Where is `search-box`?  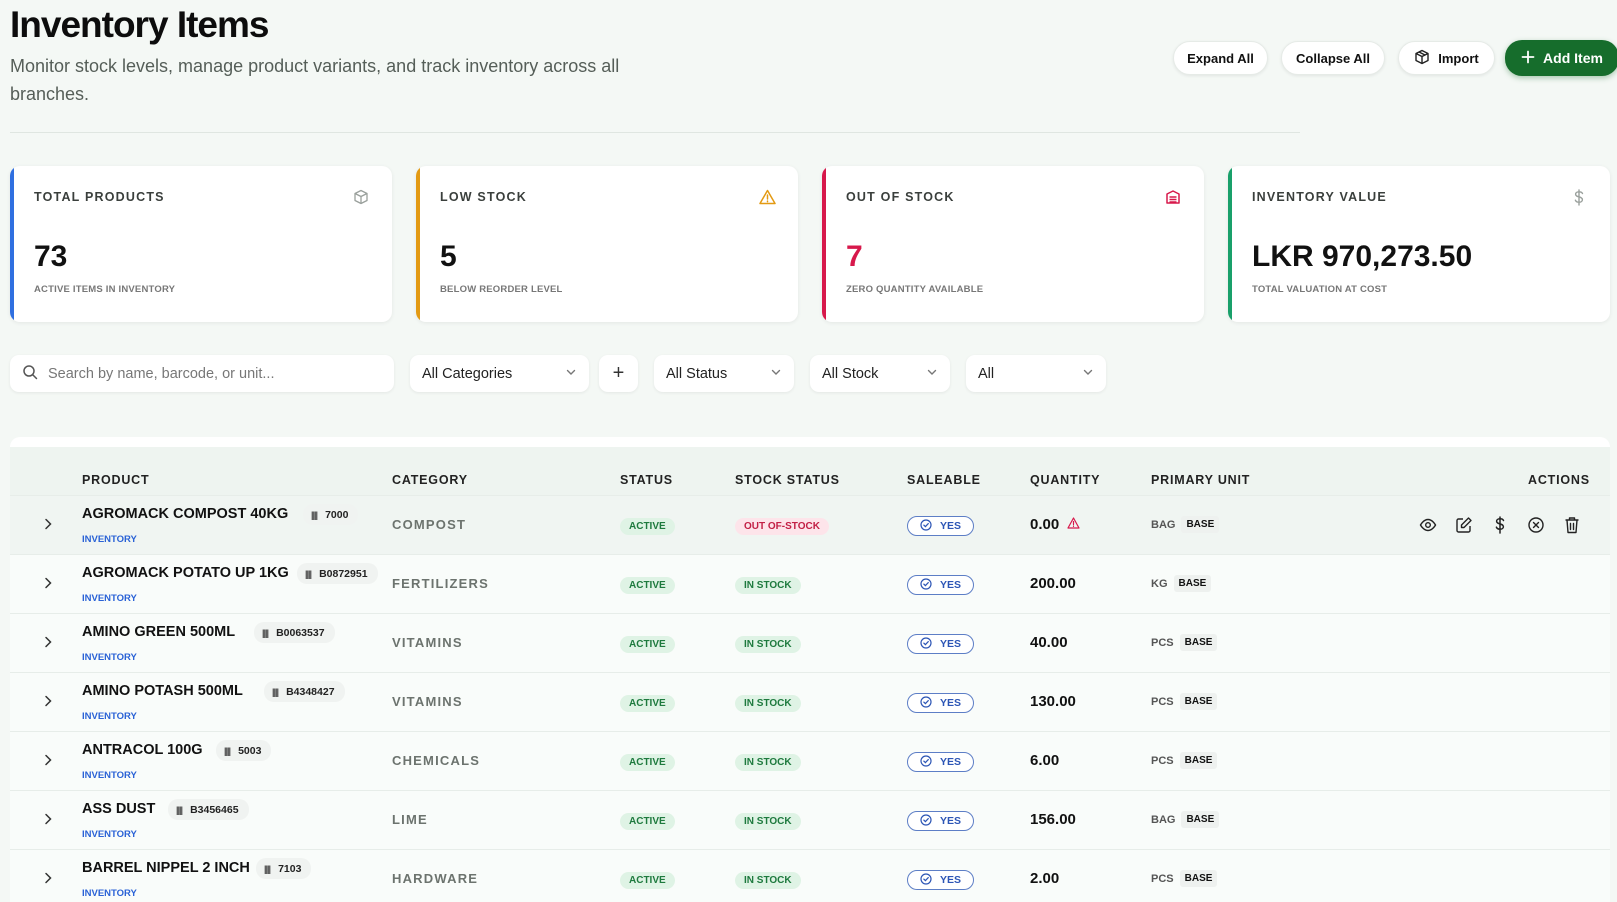 search-box is located at coordinates (202, 373).